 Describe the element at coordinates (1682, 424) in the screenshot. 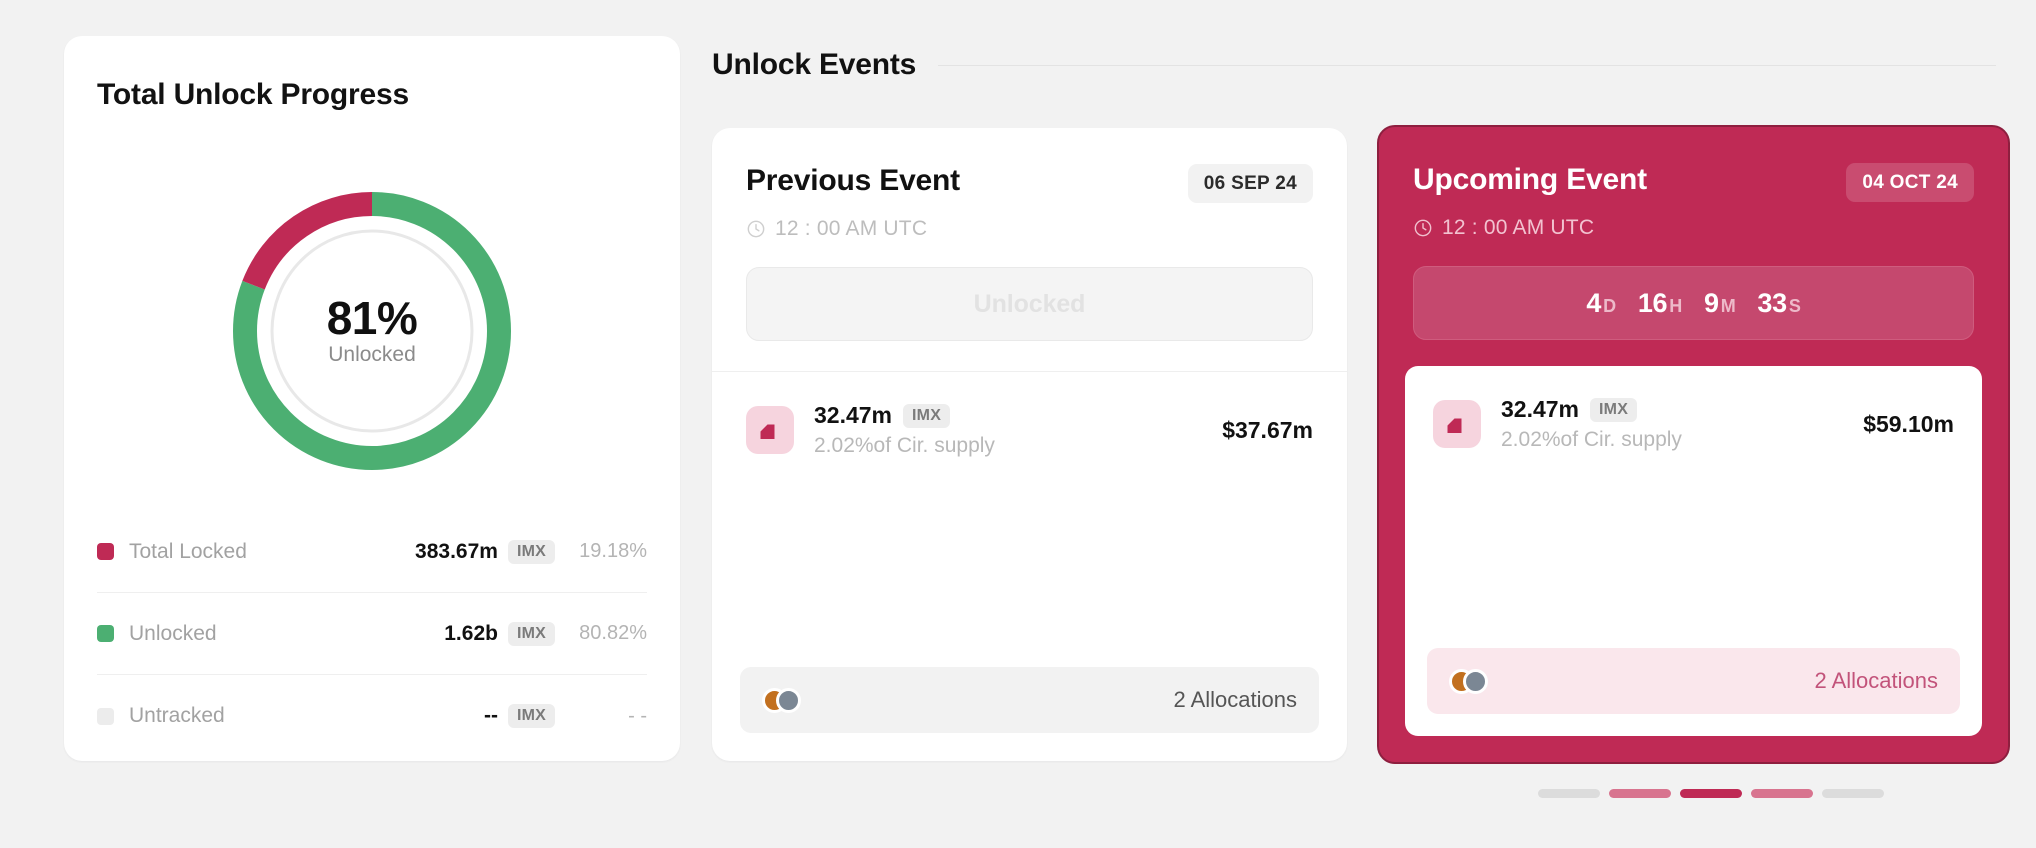

I see `upcoming-event-token-meta: 32.47m IMX 2.02%of Cir. supply` at that location.